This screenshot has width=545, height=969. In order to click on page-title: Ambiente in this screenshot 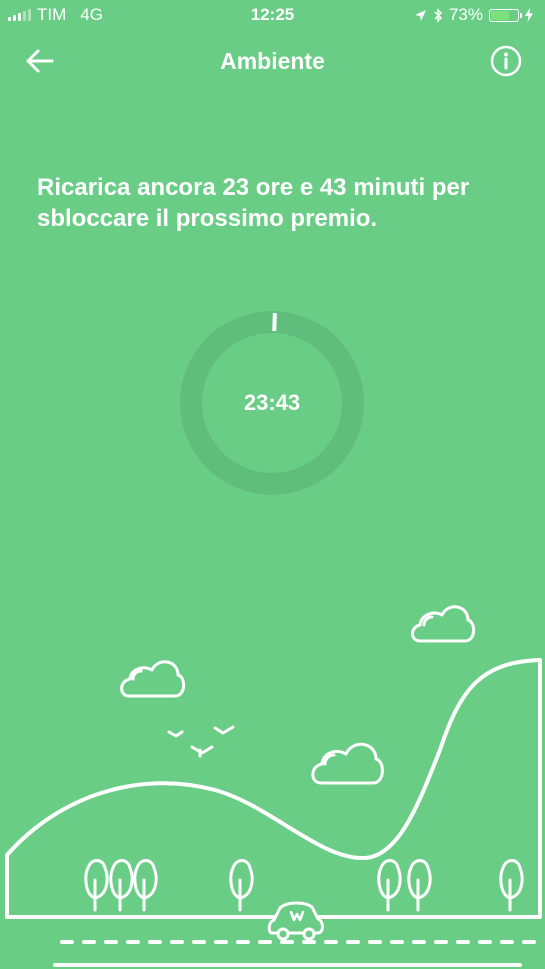, I will do `click(272, 61)`.